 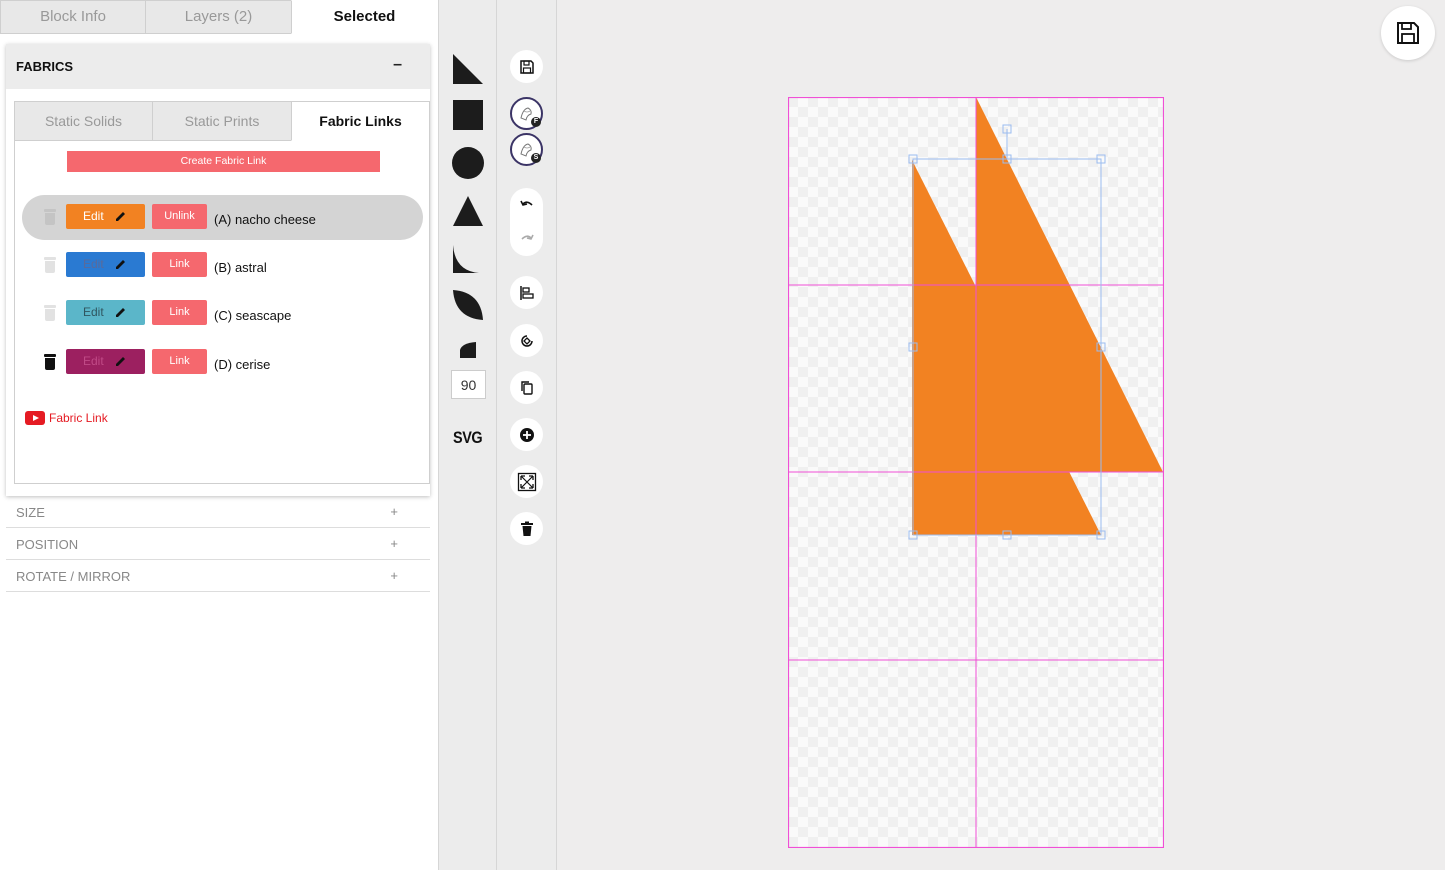 What do you see at coordinates (468, 260) in the screenshot?
I see `curved-corner-shape-button` at bounding box center [468, 260].